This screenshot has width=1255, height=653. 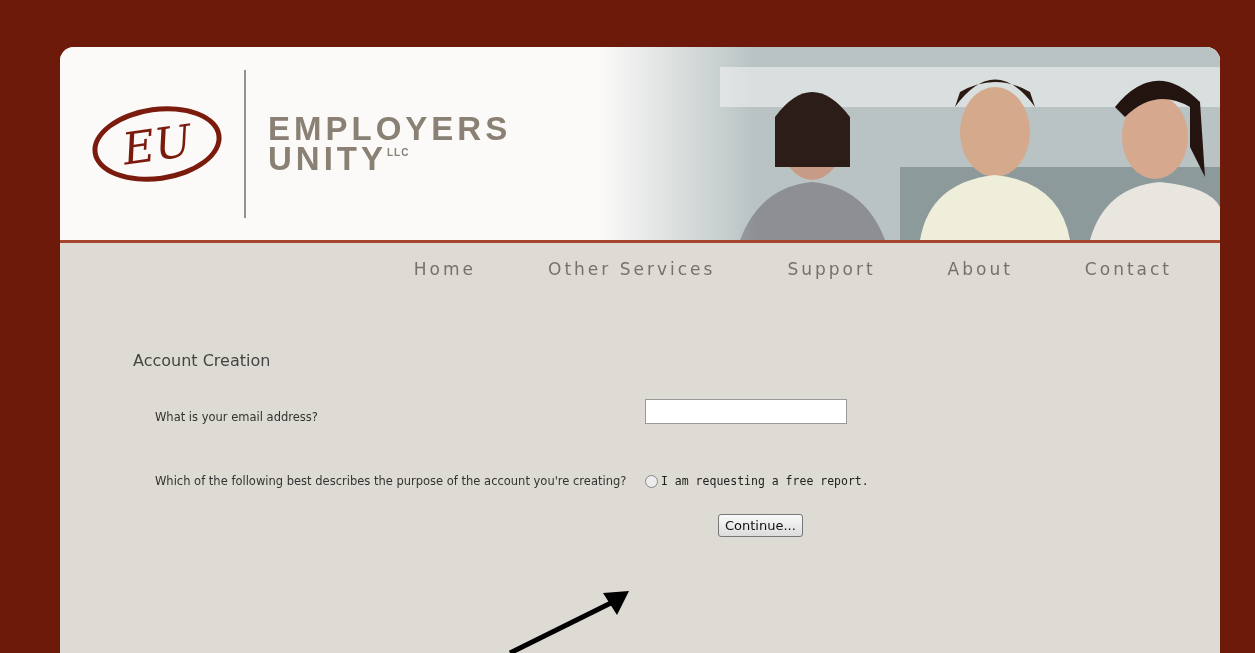 I want to click on option-label: I am requesting a free report., so click(x=765, y=481).